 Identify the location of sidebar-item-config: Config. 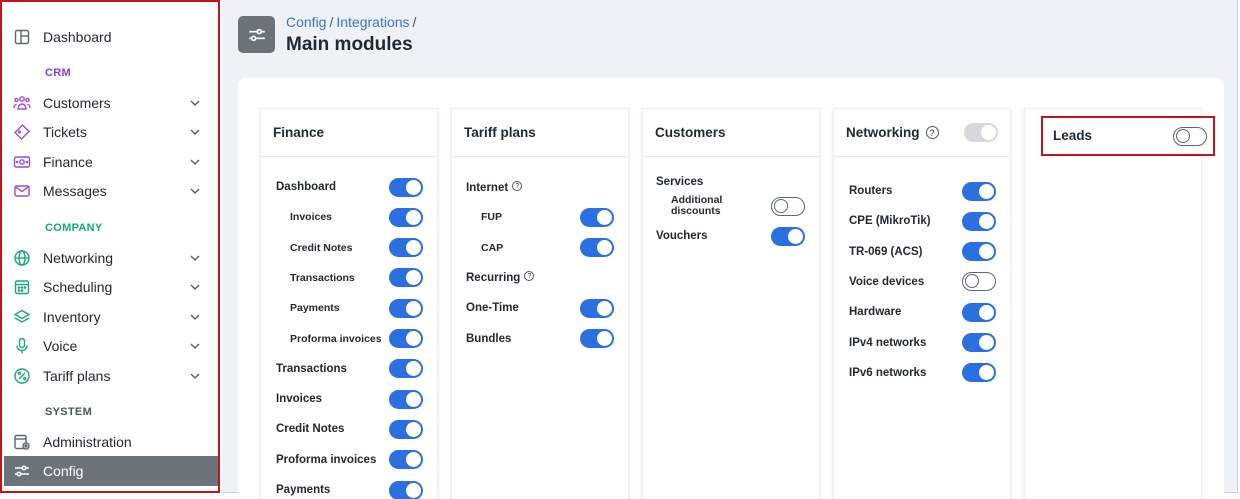
(111, 471).